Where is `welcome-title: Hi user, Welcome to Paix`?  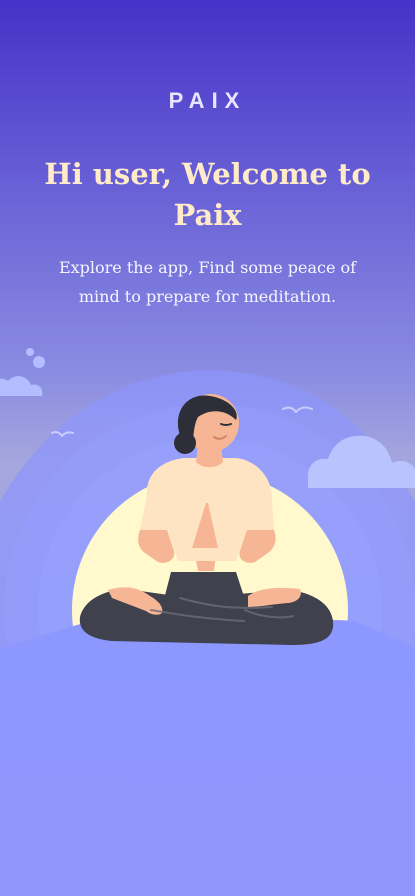
welcome-title: Hi user, Welcome to Paix is located at coordinates (207, 194).